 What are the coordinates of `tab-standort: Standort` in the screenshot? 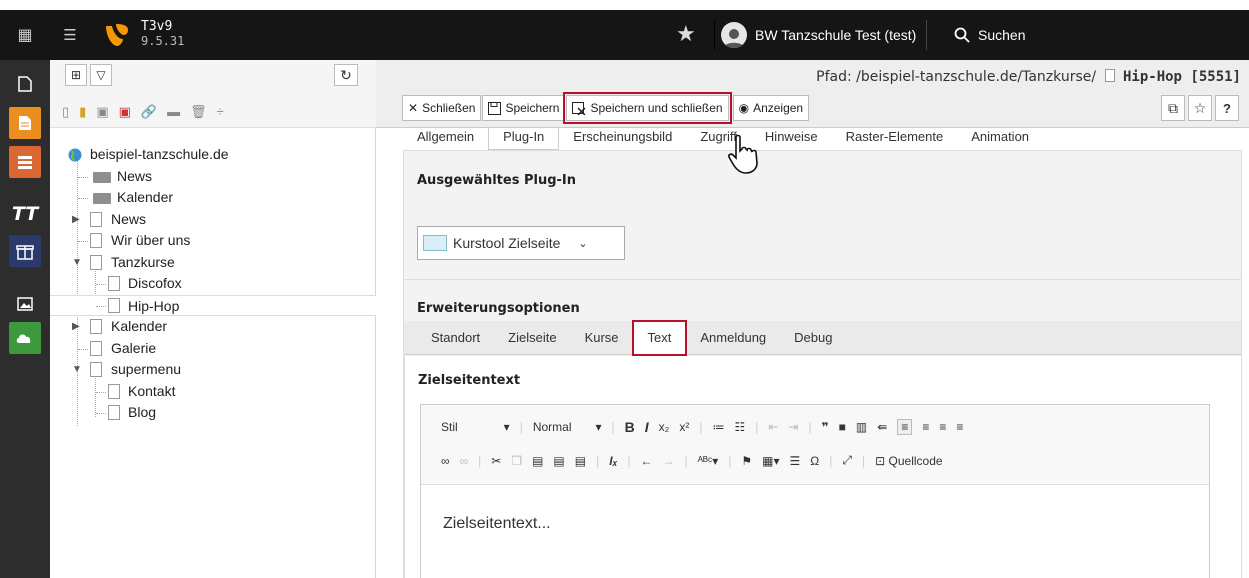 It's located at (455, 338).